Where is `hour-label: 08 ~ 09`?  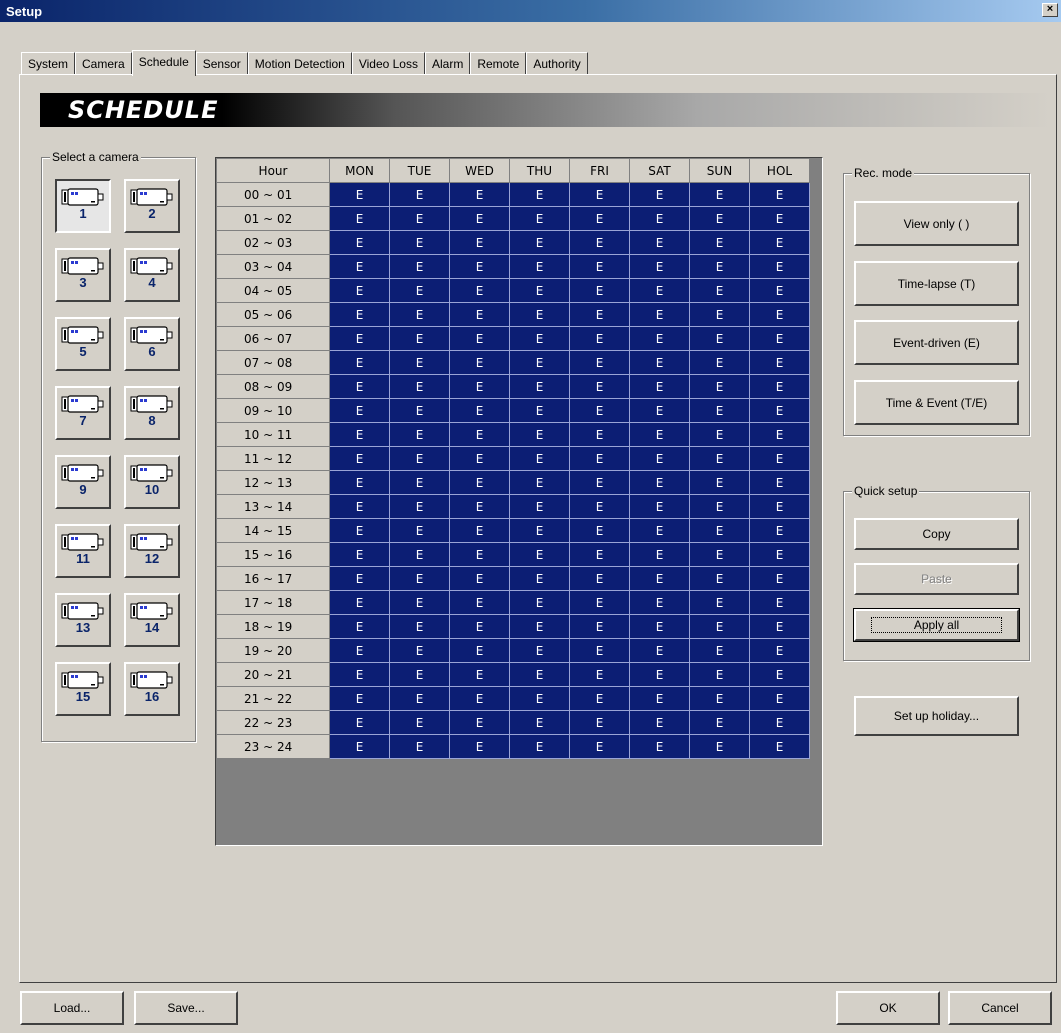 hour-label: 08 ~ 09 is located at coordinates (273, 386).